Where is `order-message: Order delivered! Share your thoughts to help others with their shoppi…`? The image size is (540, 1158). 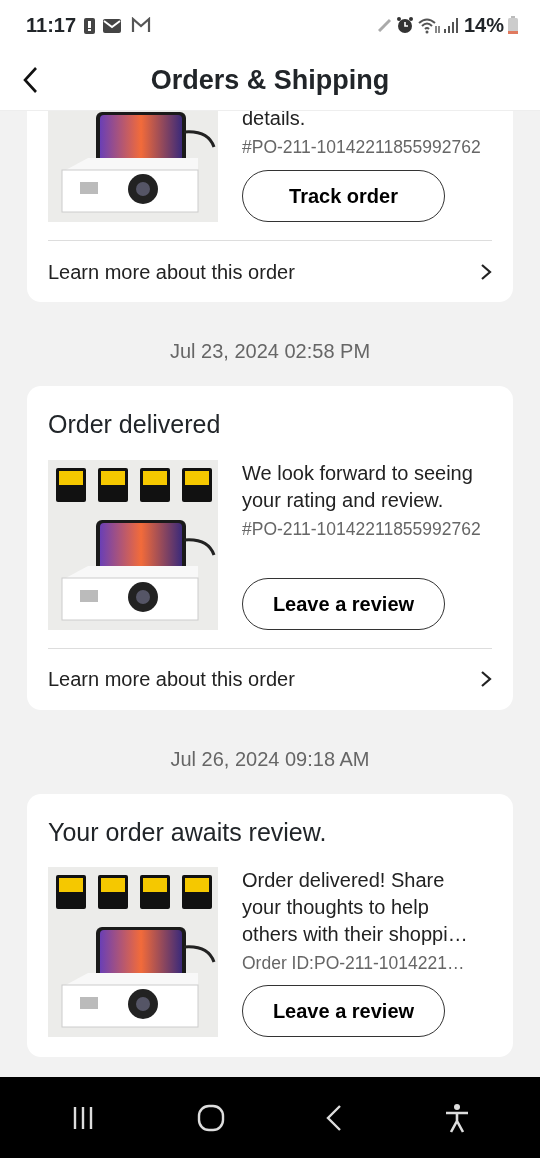 order-message: Order delivered! Share your thoughts to help others with their shoppi… is located at coordinates (355, 907).